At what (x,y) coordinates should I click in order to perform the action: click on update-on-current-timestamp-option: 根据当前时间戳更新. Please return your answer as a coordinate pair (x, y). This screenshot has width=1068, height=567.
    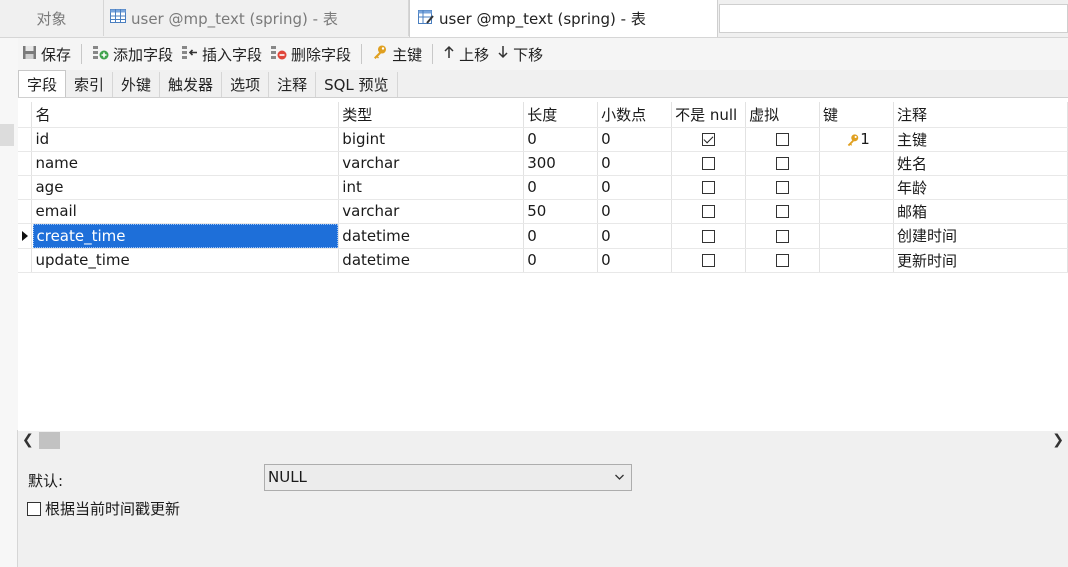
    Looking at the image, I should click on (103, 508).